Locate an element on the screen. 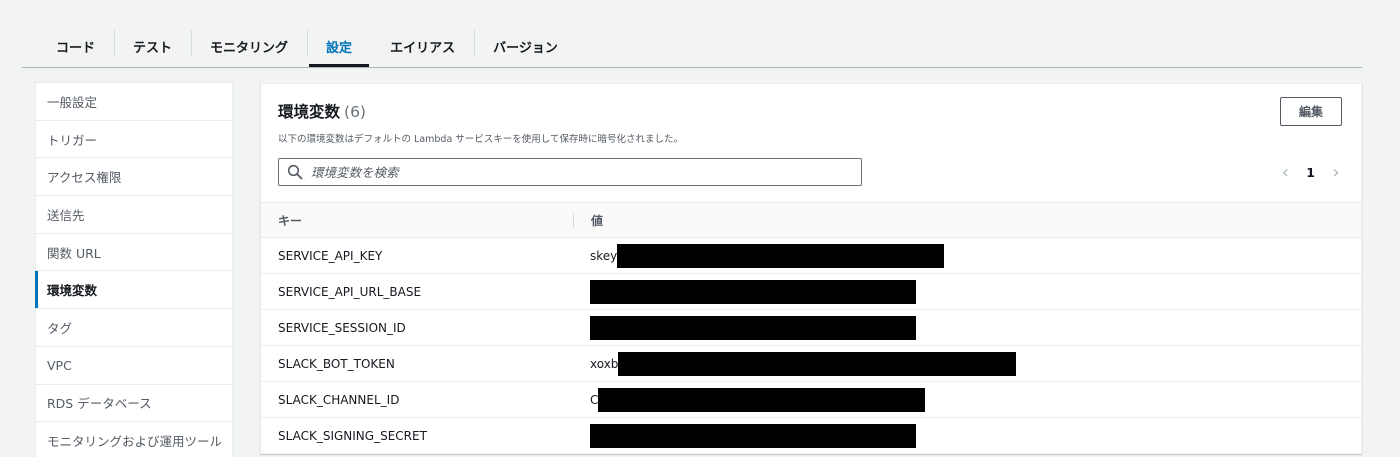 The image size is (1400, 457). sidebar-item-label: RDS データベース is located at coordinates (99, 404).